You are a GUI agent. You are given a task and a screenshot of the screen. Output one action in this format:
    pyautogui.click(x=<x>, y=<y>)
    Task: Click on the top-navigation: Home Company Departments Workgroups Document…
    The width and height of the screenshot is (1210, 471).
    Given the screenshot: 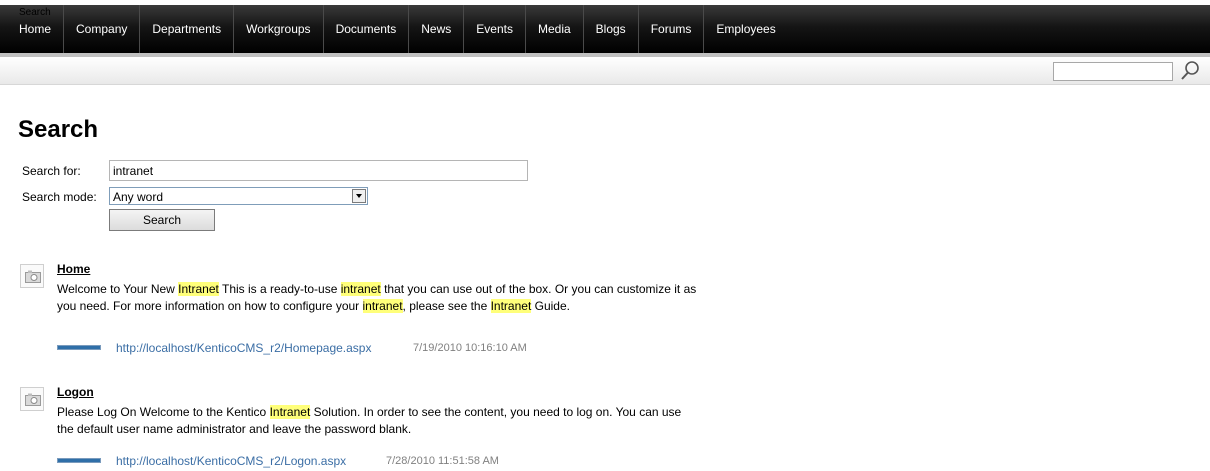 What is the action you would take?
    pyautogui.click(x=605, y=26)
    